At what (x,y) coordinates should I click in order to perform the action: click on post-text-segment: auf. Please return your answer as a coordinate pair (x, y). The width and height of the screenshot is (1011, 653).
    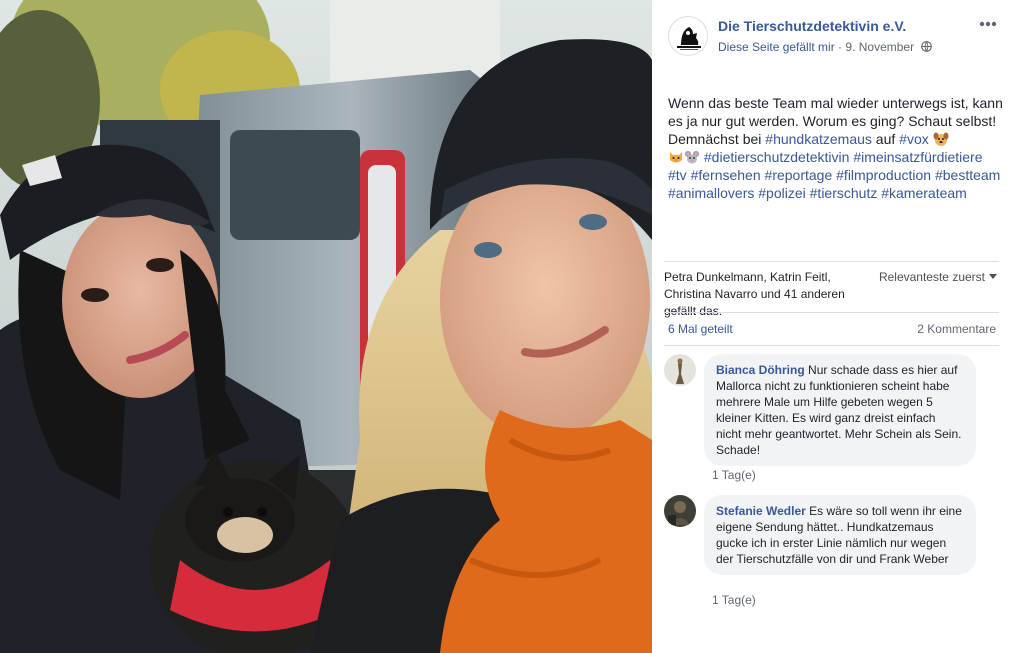
    Looking at the image, I should click on (885, 139).